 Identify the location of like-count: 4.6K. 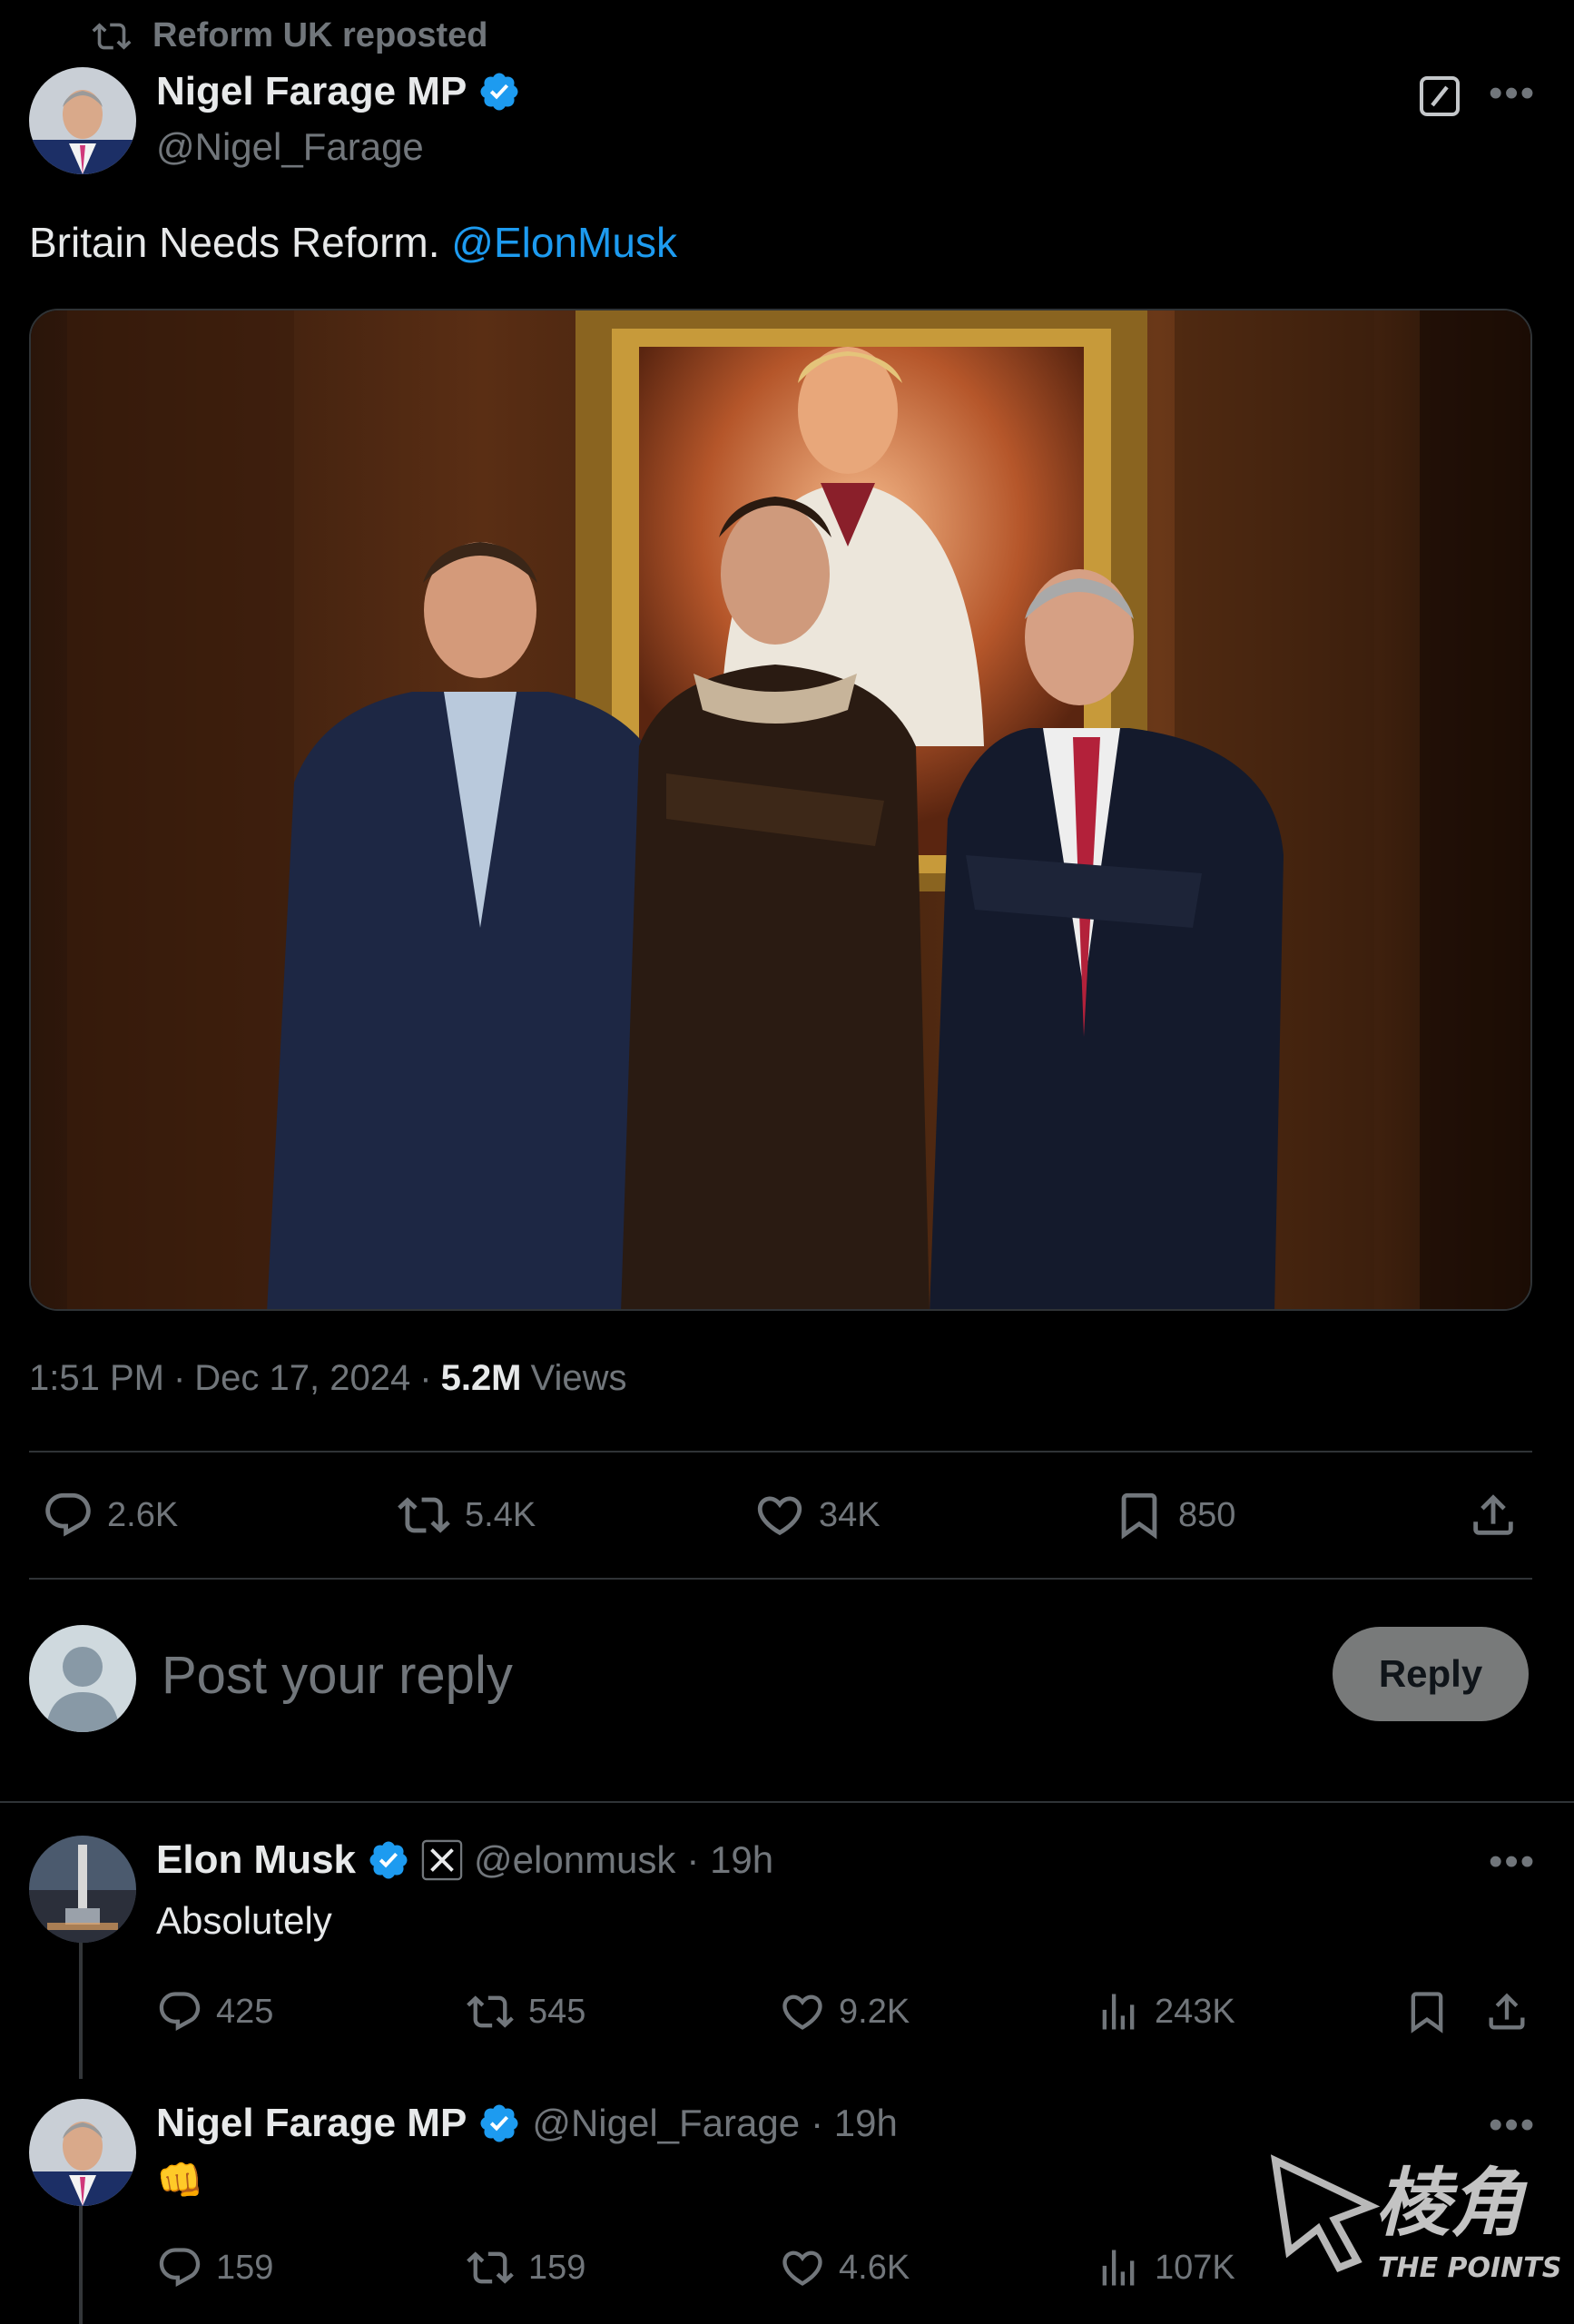
(874, 2267).